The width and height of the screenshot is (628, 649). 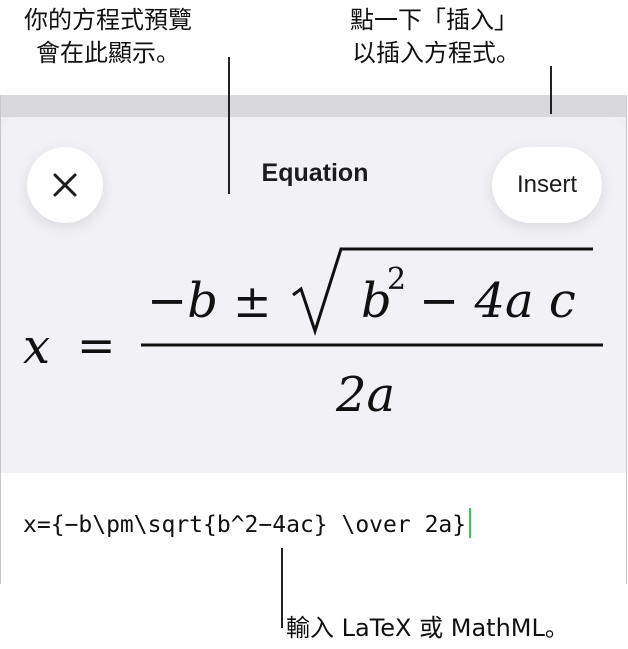 I want to click on equation-lhs: x, so click(x=36, y=347).